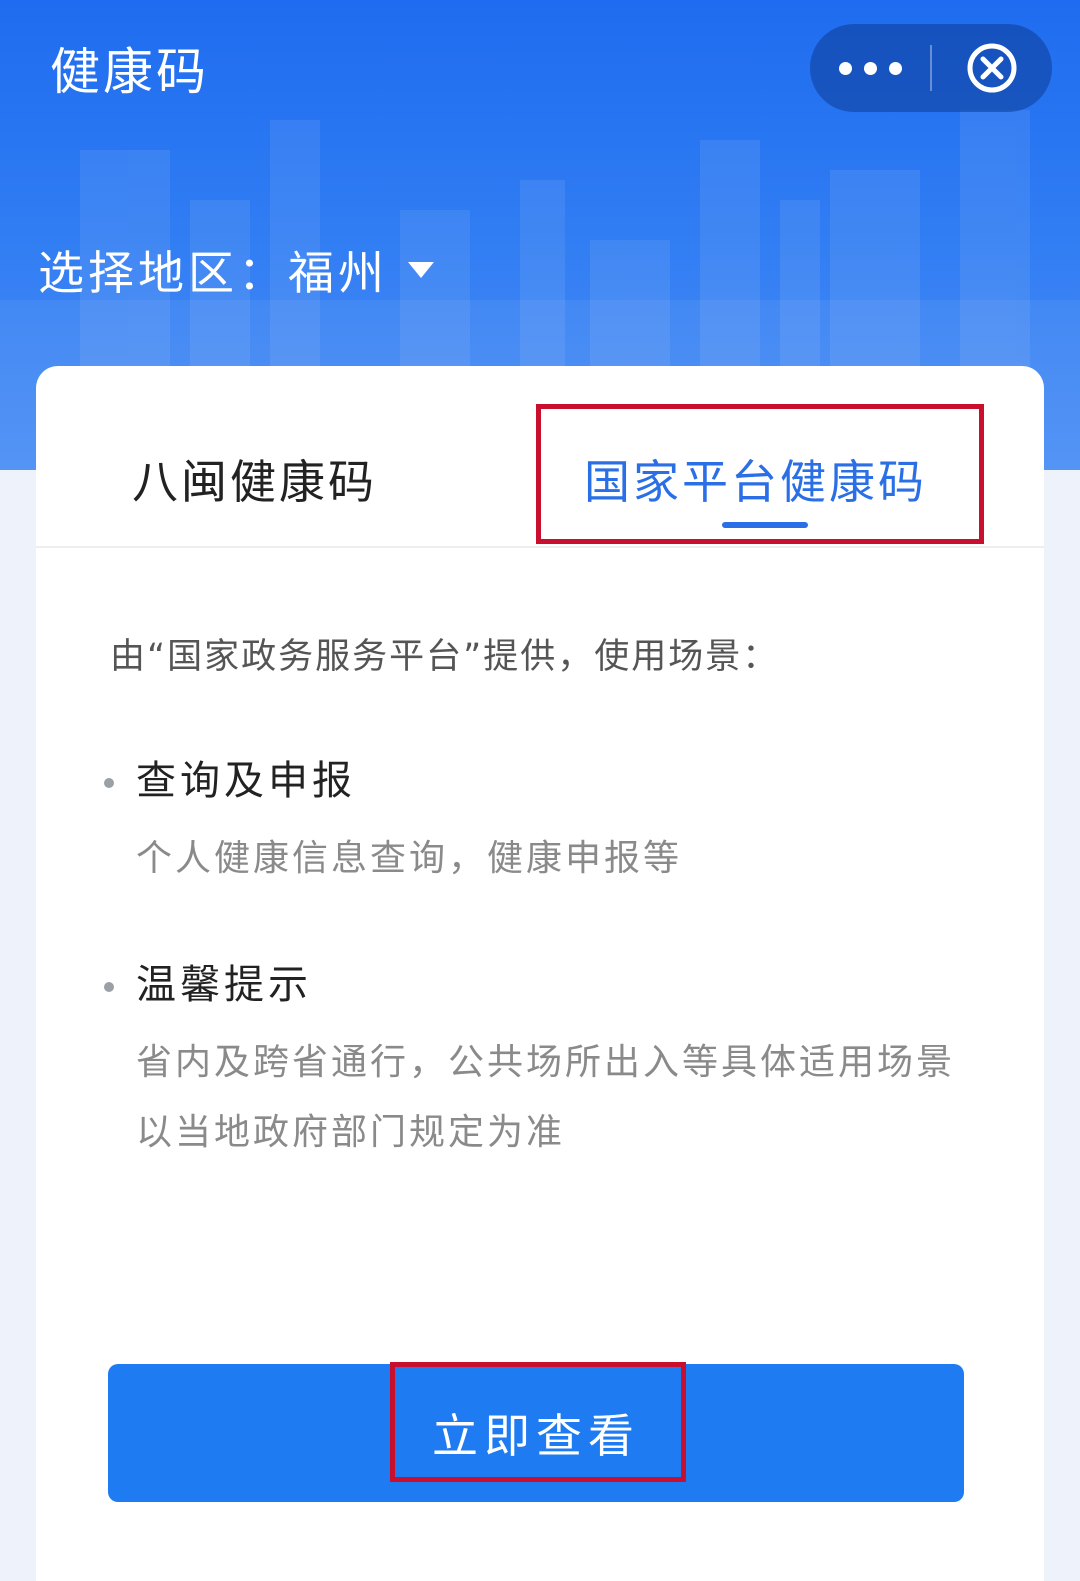 This screenshot has height=1581, width=1080. Describe the element at coordinates (246, 781) in the screenshot. I see `bullet-title: 查询及申报` at that location.